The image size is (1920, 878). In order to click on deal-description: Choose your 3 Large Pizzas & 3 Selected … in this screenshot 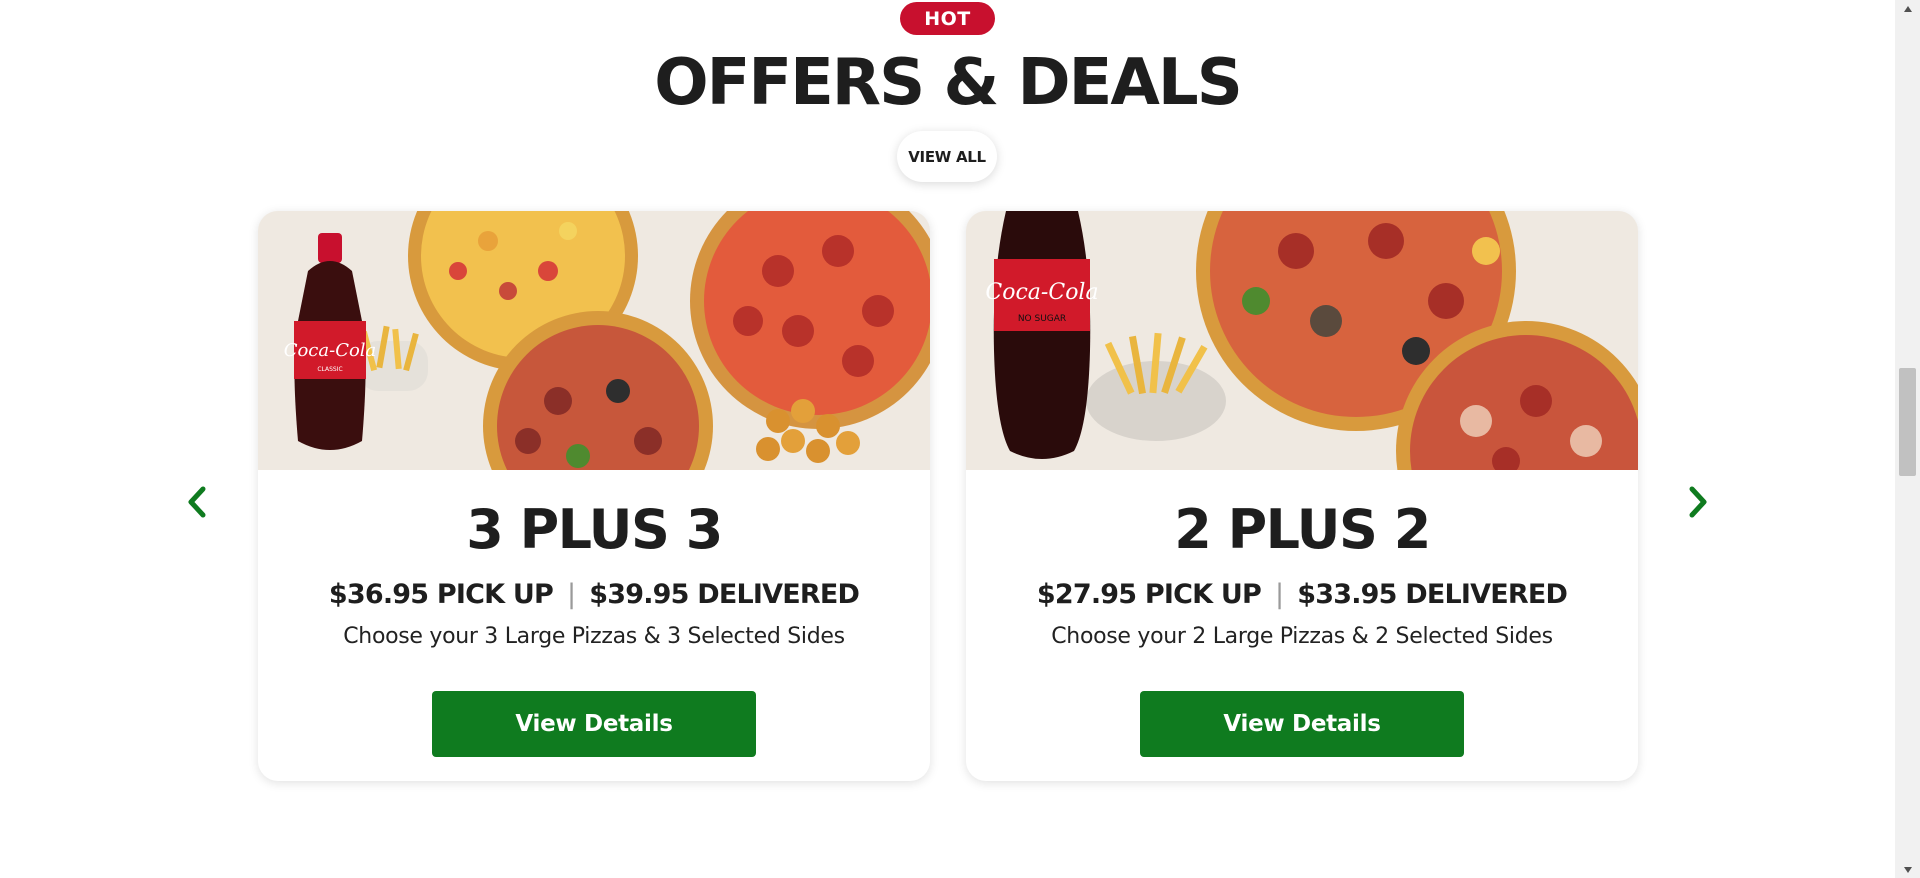, I will do `click(594, 636)`.